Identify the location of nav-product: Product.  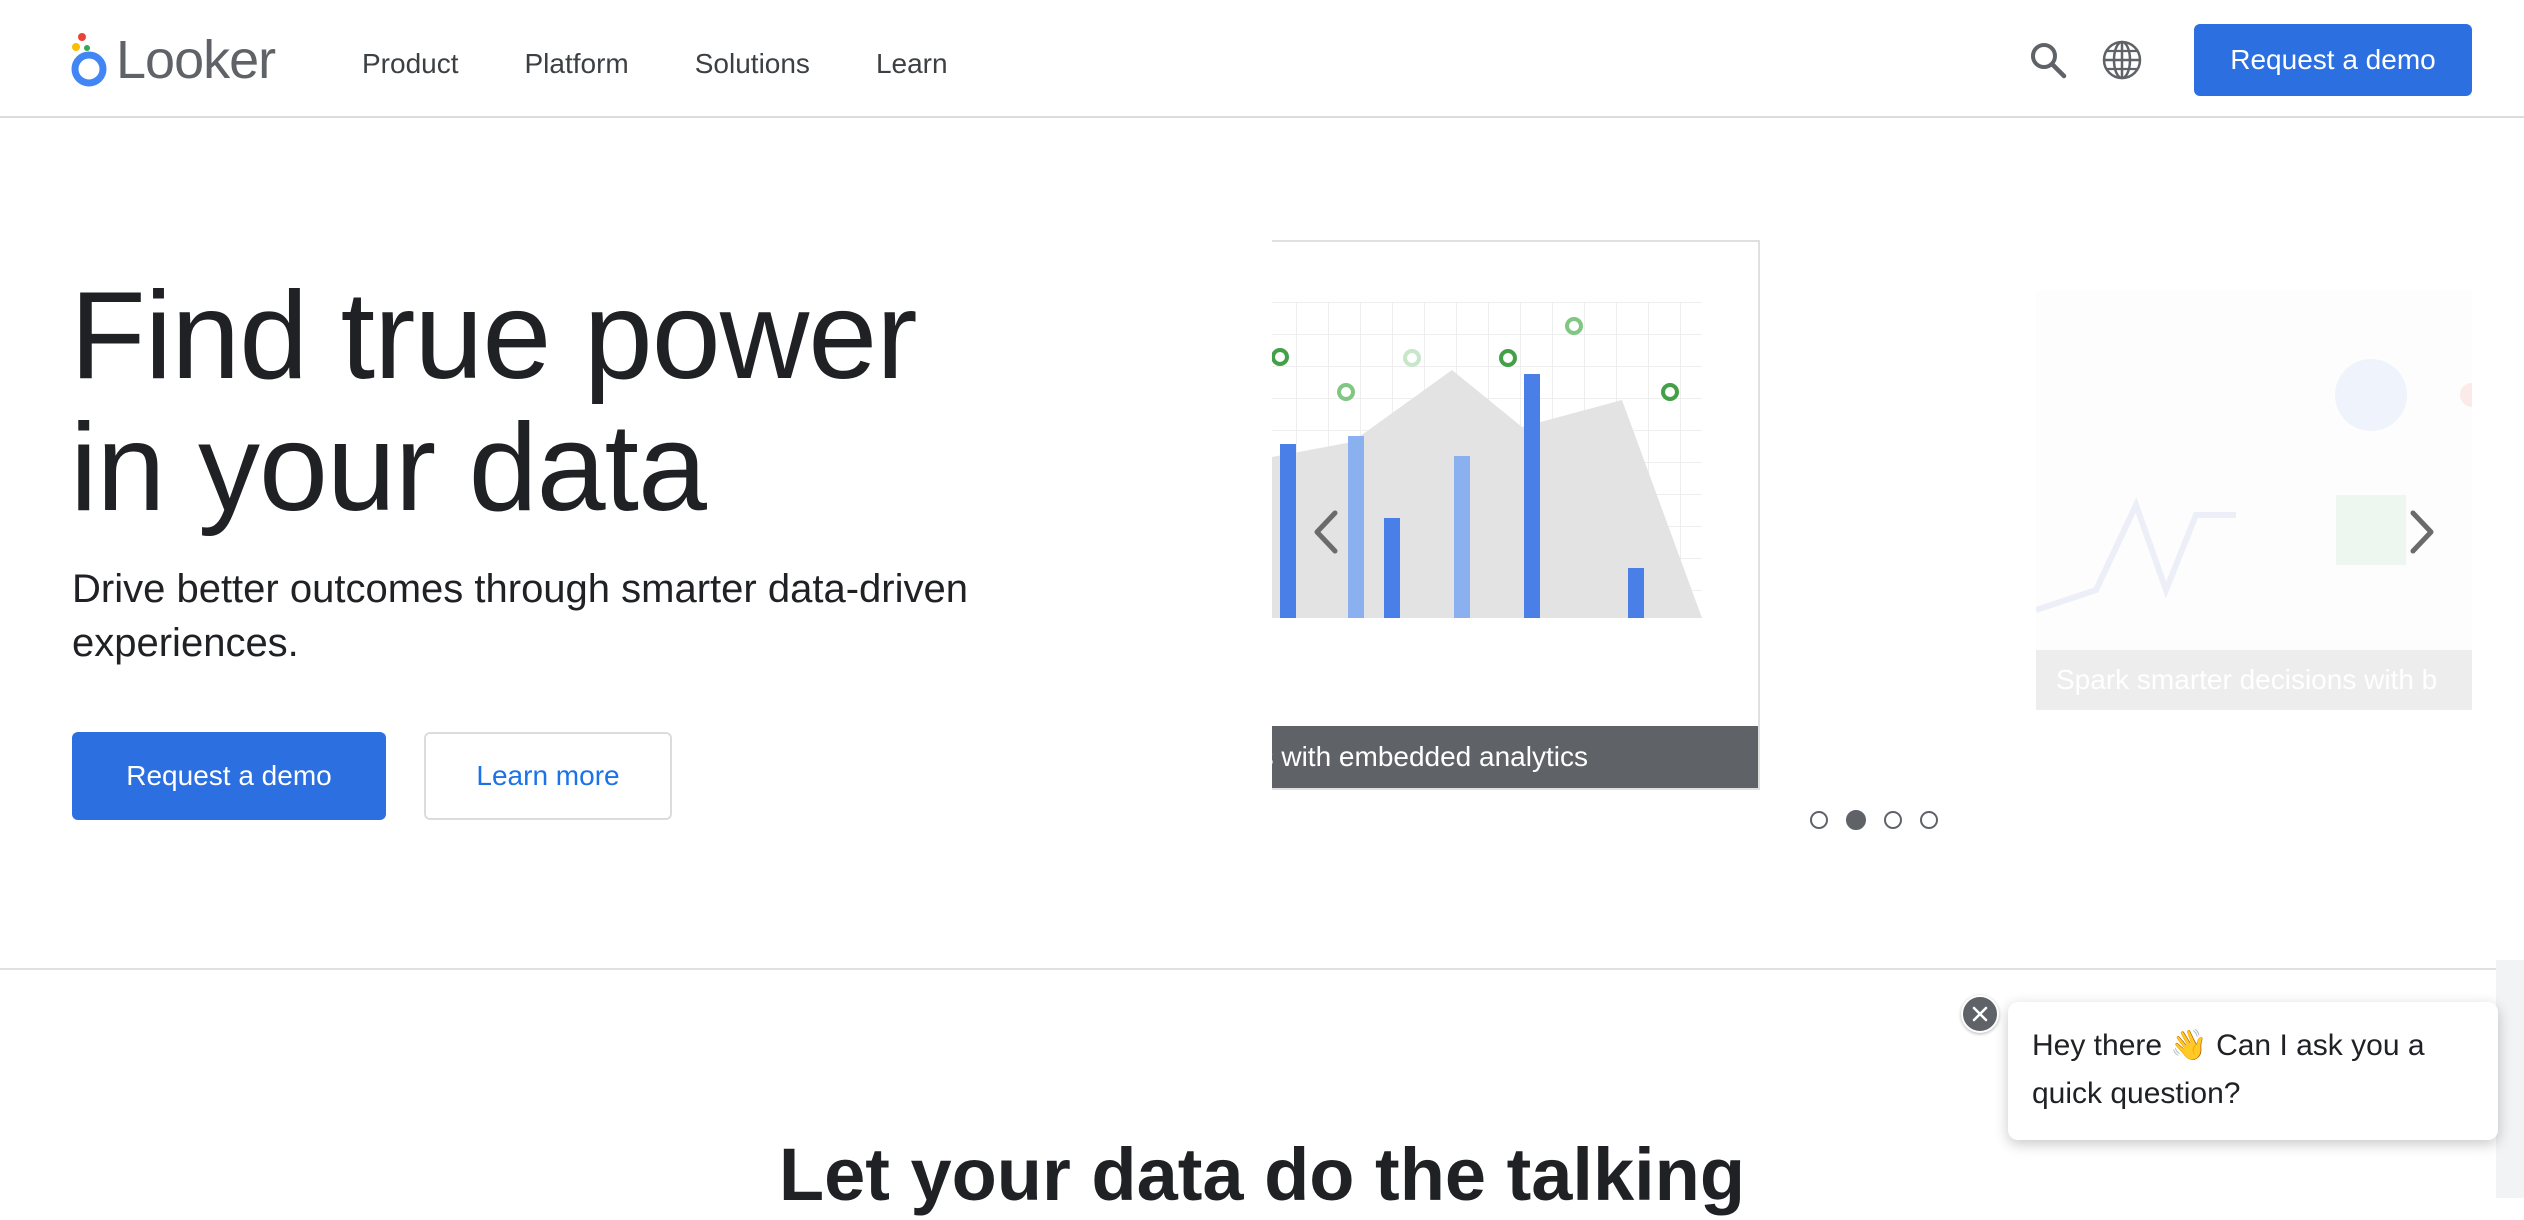
(410, 64).